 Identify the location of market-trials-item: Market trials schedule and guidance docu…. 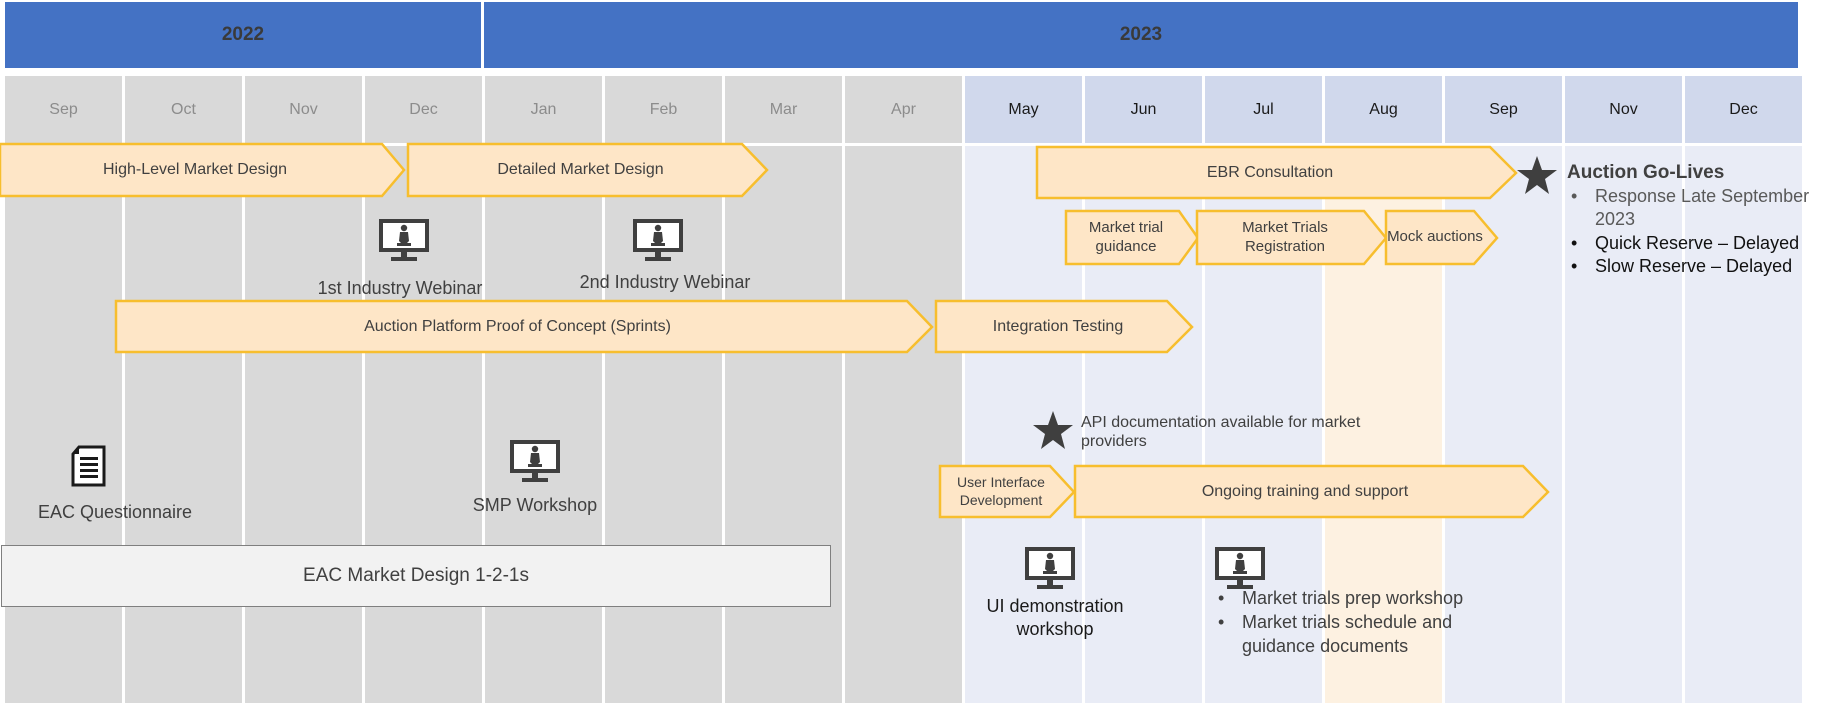
(1364, 635).